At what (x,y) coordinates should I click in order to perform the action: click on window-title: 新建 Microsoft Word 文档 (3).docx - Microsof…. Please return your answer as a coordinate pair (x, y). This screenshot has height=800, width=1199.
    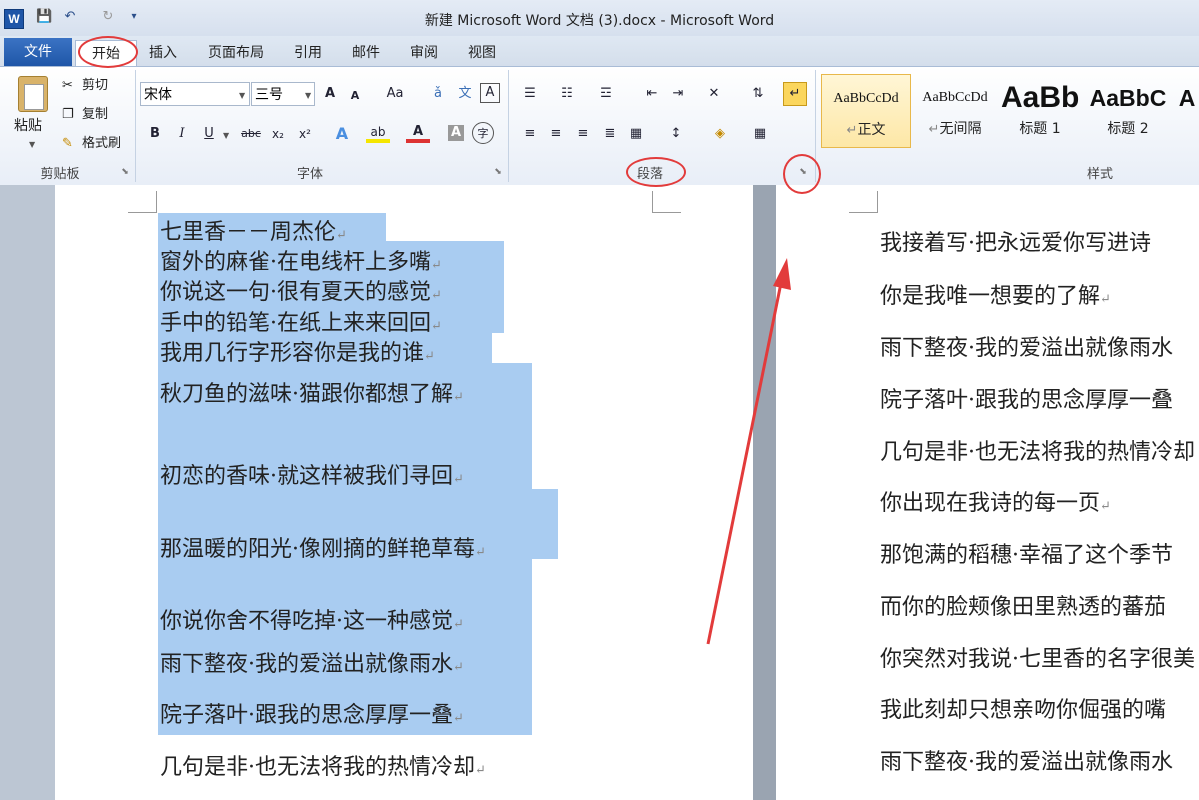
    Looking at the image, I should click on (599, 21).